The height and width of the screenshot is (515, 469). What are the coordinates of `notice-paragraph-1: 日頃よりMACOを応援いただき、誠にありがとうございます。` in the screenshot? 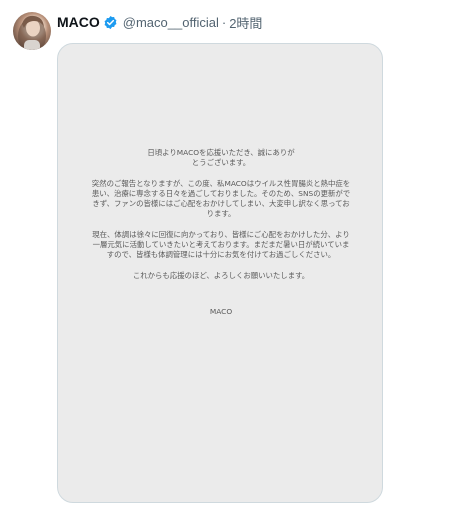 It's located at (221, 157).